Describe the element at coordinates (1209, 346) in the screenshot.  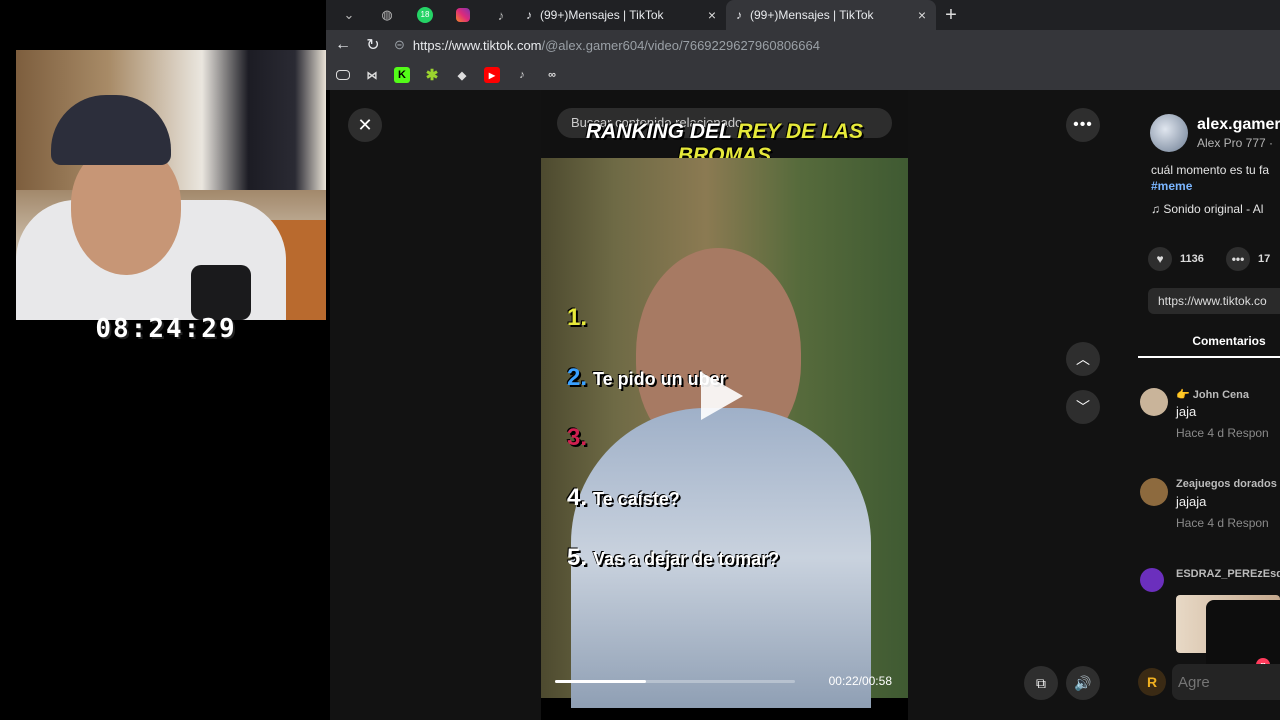
I see `tab-comments: Comentarios` at that location.